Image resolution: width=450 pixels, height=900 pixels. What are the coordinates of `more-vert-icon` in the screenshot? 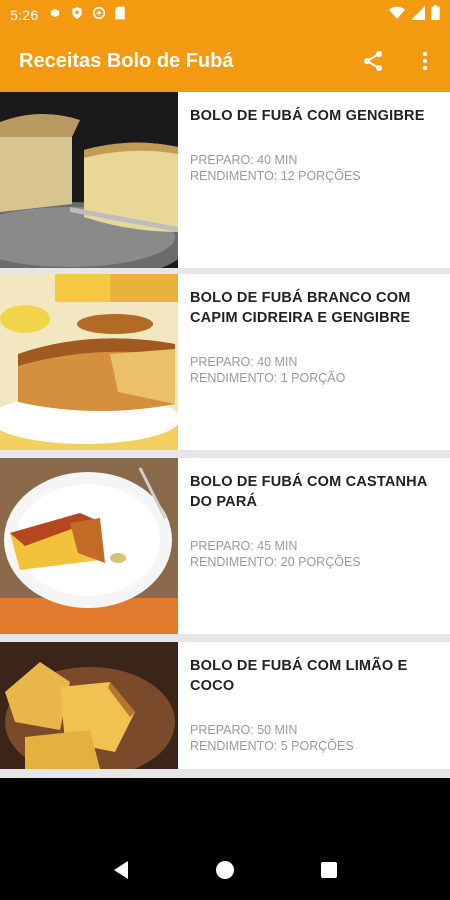 It's located at (425, 61).